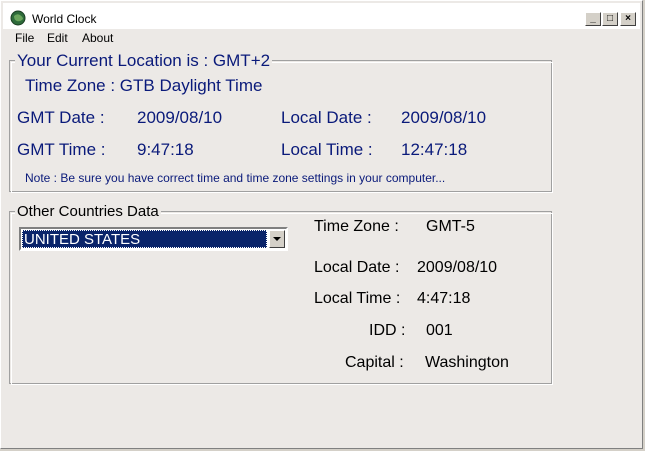 Image resolution: width=645 pixels, height=451 pixels. What do you see at coordinates (321, 16) in the screenshot?
I see `title-bar: World Clock _ □ ×` at bounding box center [321, 16].